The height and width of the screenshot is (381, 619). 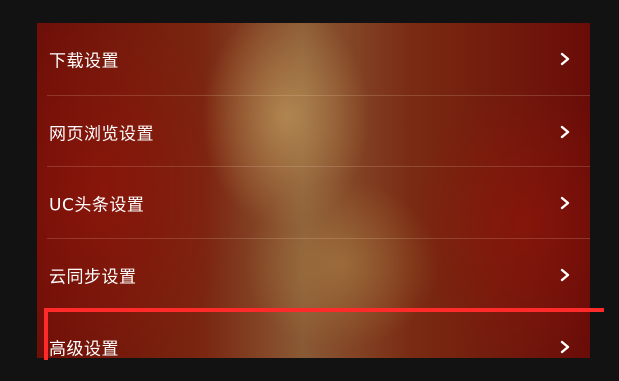 What do you see at coordinates (313, 334) in the screenshot?
I see `settings-item-advanced: 高级设置` at bounding box center [313, 334].